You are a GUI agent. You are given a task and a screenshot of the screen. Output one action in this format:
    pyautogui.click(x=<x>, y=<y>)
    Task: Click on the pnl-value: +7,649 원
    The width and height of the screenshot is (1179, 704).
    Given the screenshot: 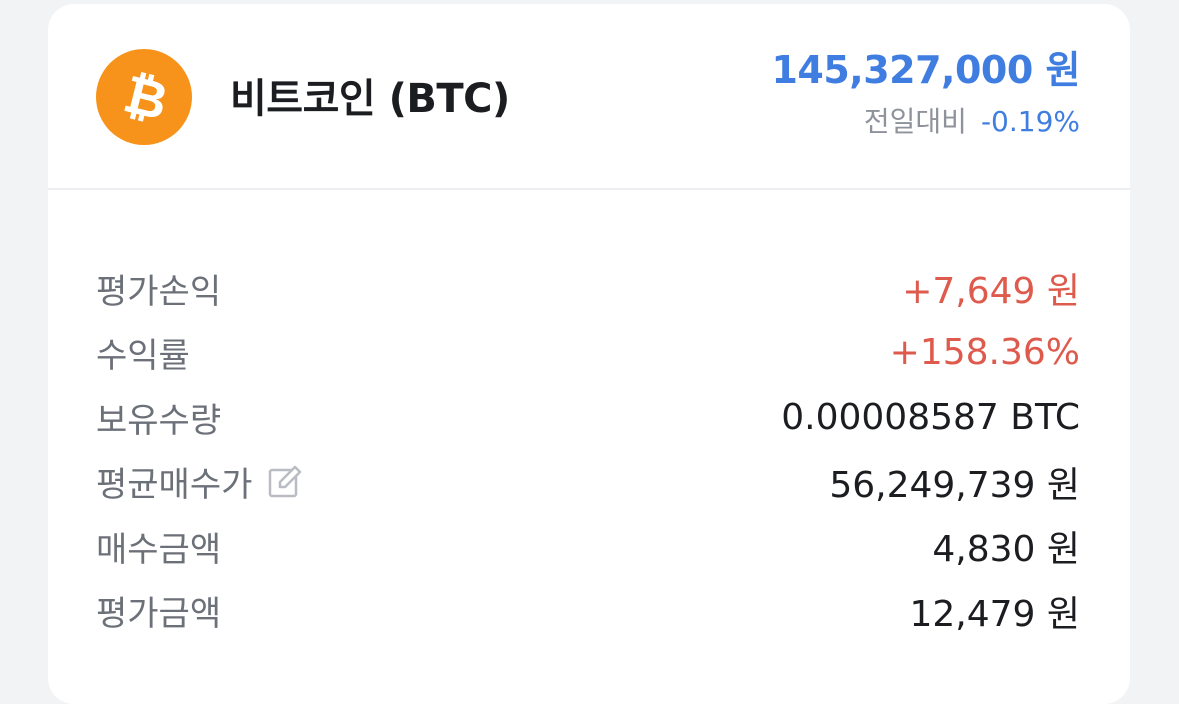 What is the action you would take?
    pyautogui.click(x=991, y=292)
    